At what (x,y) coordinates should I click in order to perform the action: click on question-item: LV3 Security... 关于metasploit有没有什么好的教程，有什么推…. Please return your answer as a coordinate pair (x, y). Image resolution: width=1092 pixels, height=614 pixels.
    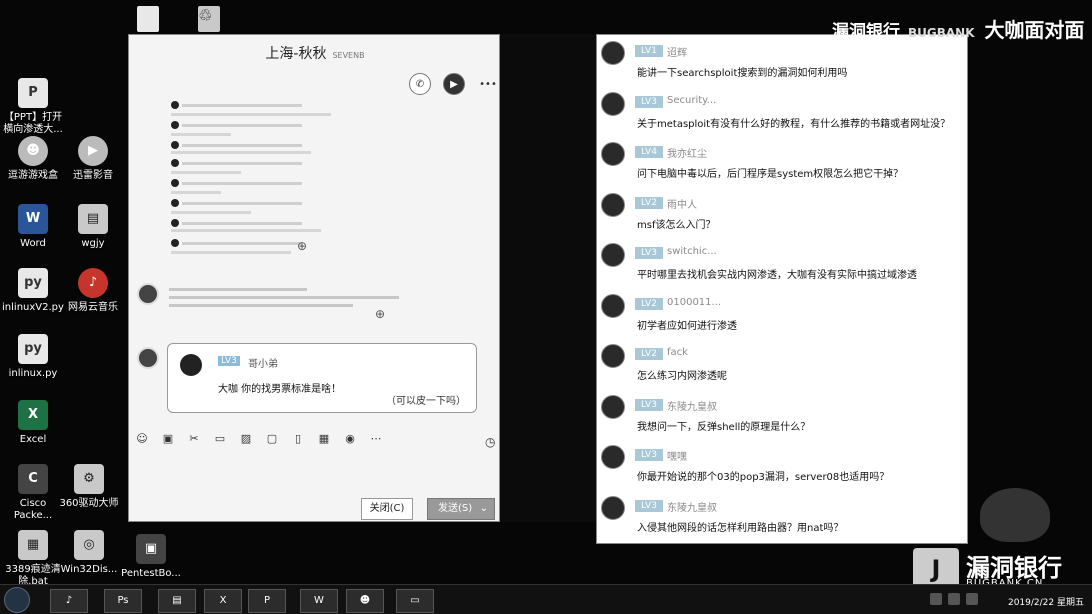
    Looking at the image, I should click on (783, 113).